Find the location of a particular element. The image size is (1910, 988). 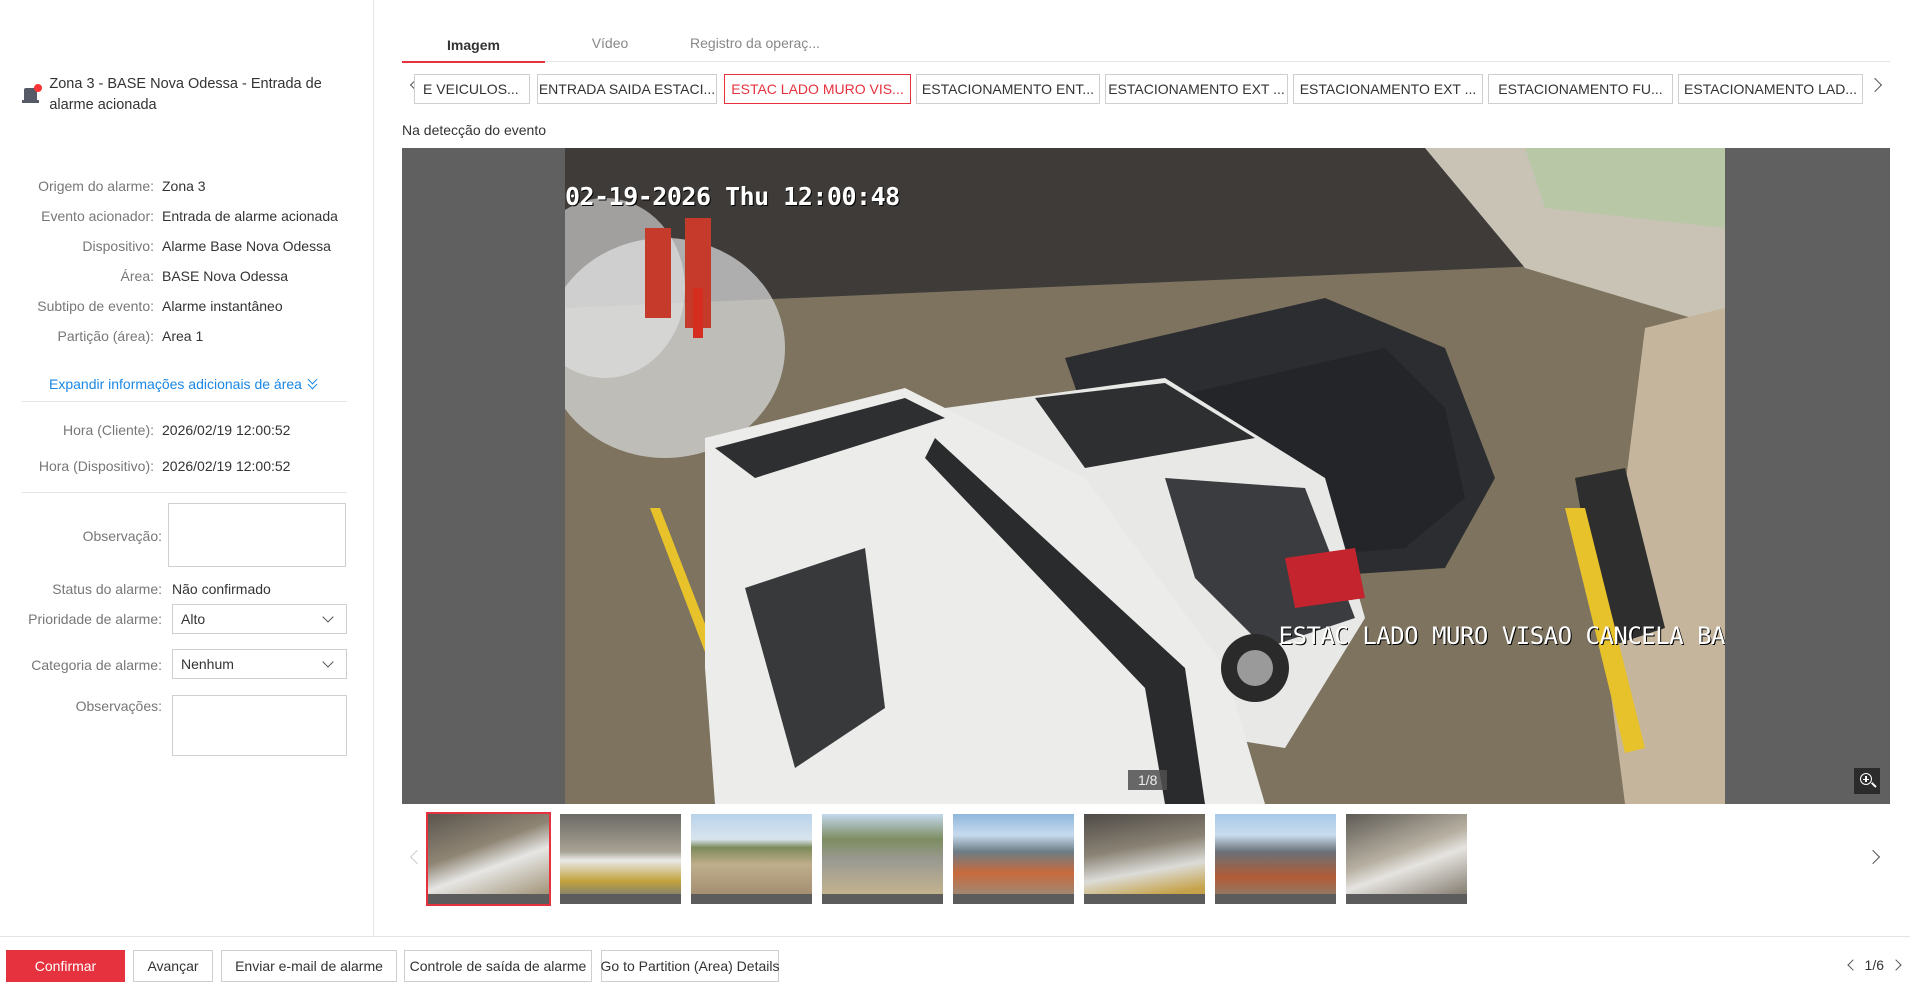

detail-row-partition: Partição (área): Area 1 is located at coordinates (187, 336).